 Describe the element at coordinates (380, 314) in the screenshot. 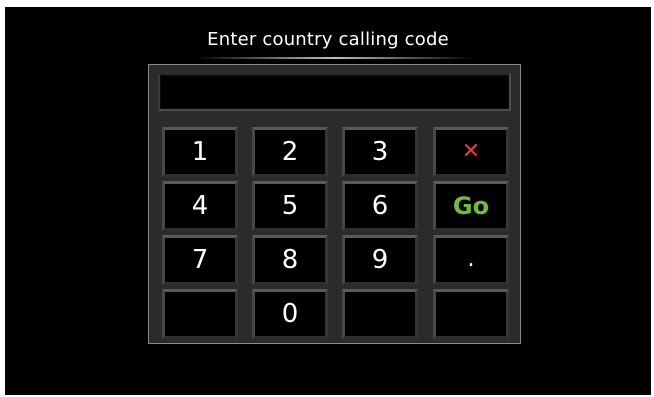

I see `key-empty-middle` at that location.